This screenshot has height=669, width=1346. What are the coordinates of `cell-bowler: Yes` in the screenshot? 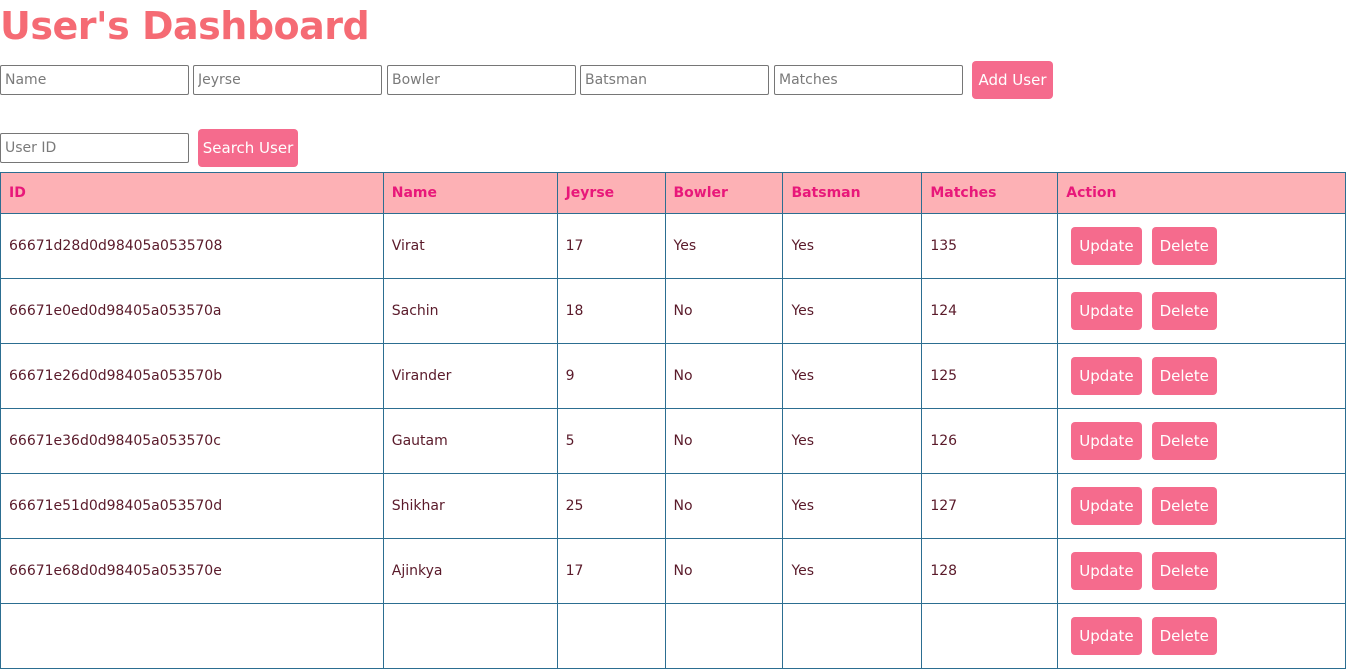 It's located at (724, 246).